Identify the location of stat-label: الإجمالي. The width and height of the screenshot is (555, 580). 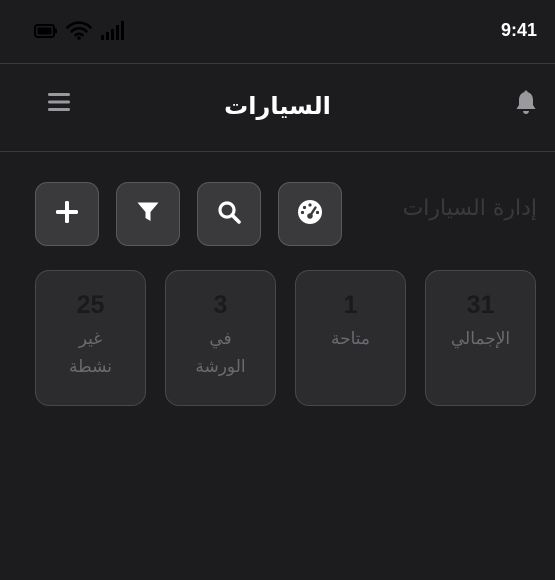
(480, 339).